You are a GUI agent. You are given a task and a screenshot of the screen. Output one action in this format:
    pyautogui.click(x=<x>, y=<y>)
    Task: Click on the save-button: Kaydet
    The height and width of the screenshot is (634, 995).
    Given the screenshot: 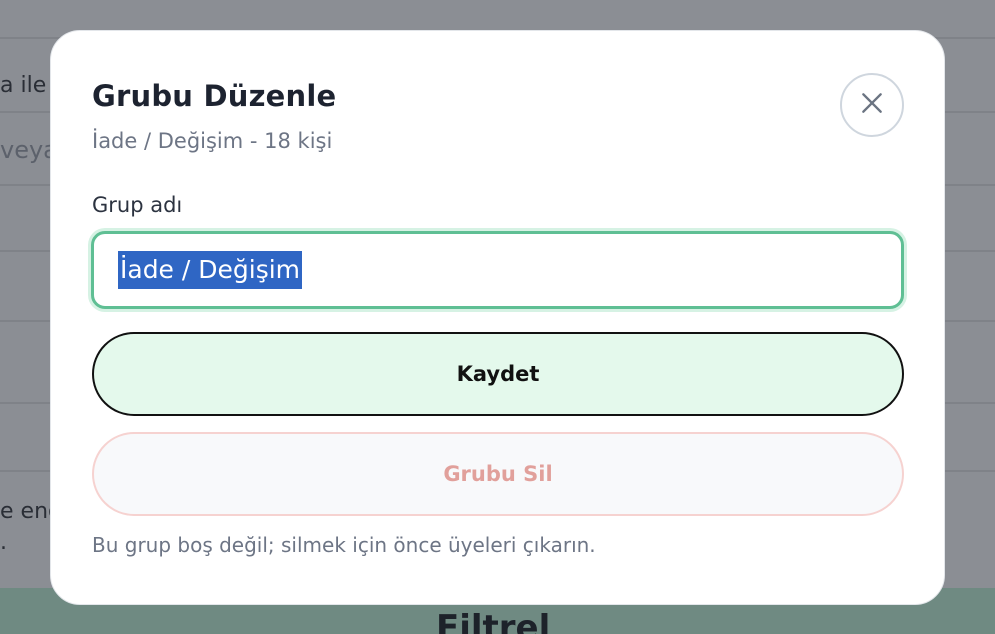 What is the action you would take?
    pyautogui.click(x=498, y=374)
    